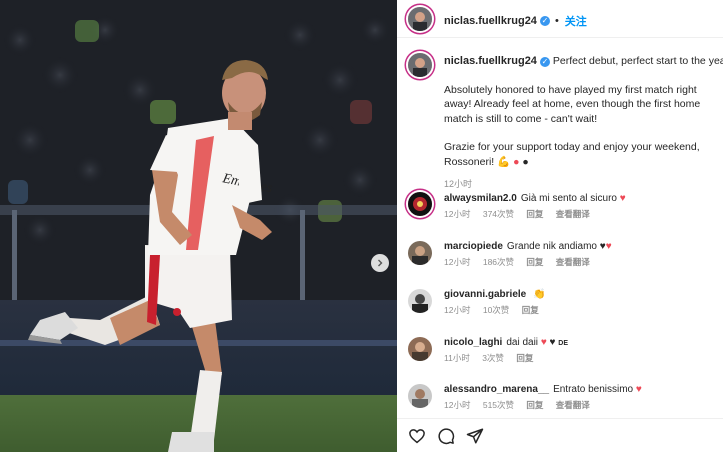 The image size is (723, 452). What do you see at coordinates (498, 214) in the screenshot?
I see `comment-likes: 374次赞` at bounding box center [498, 214].